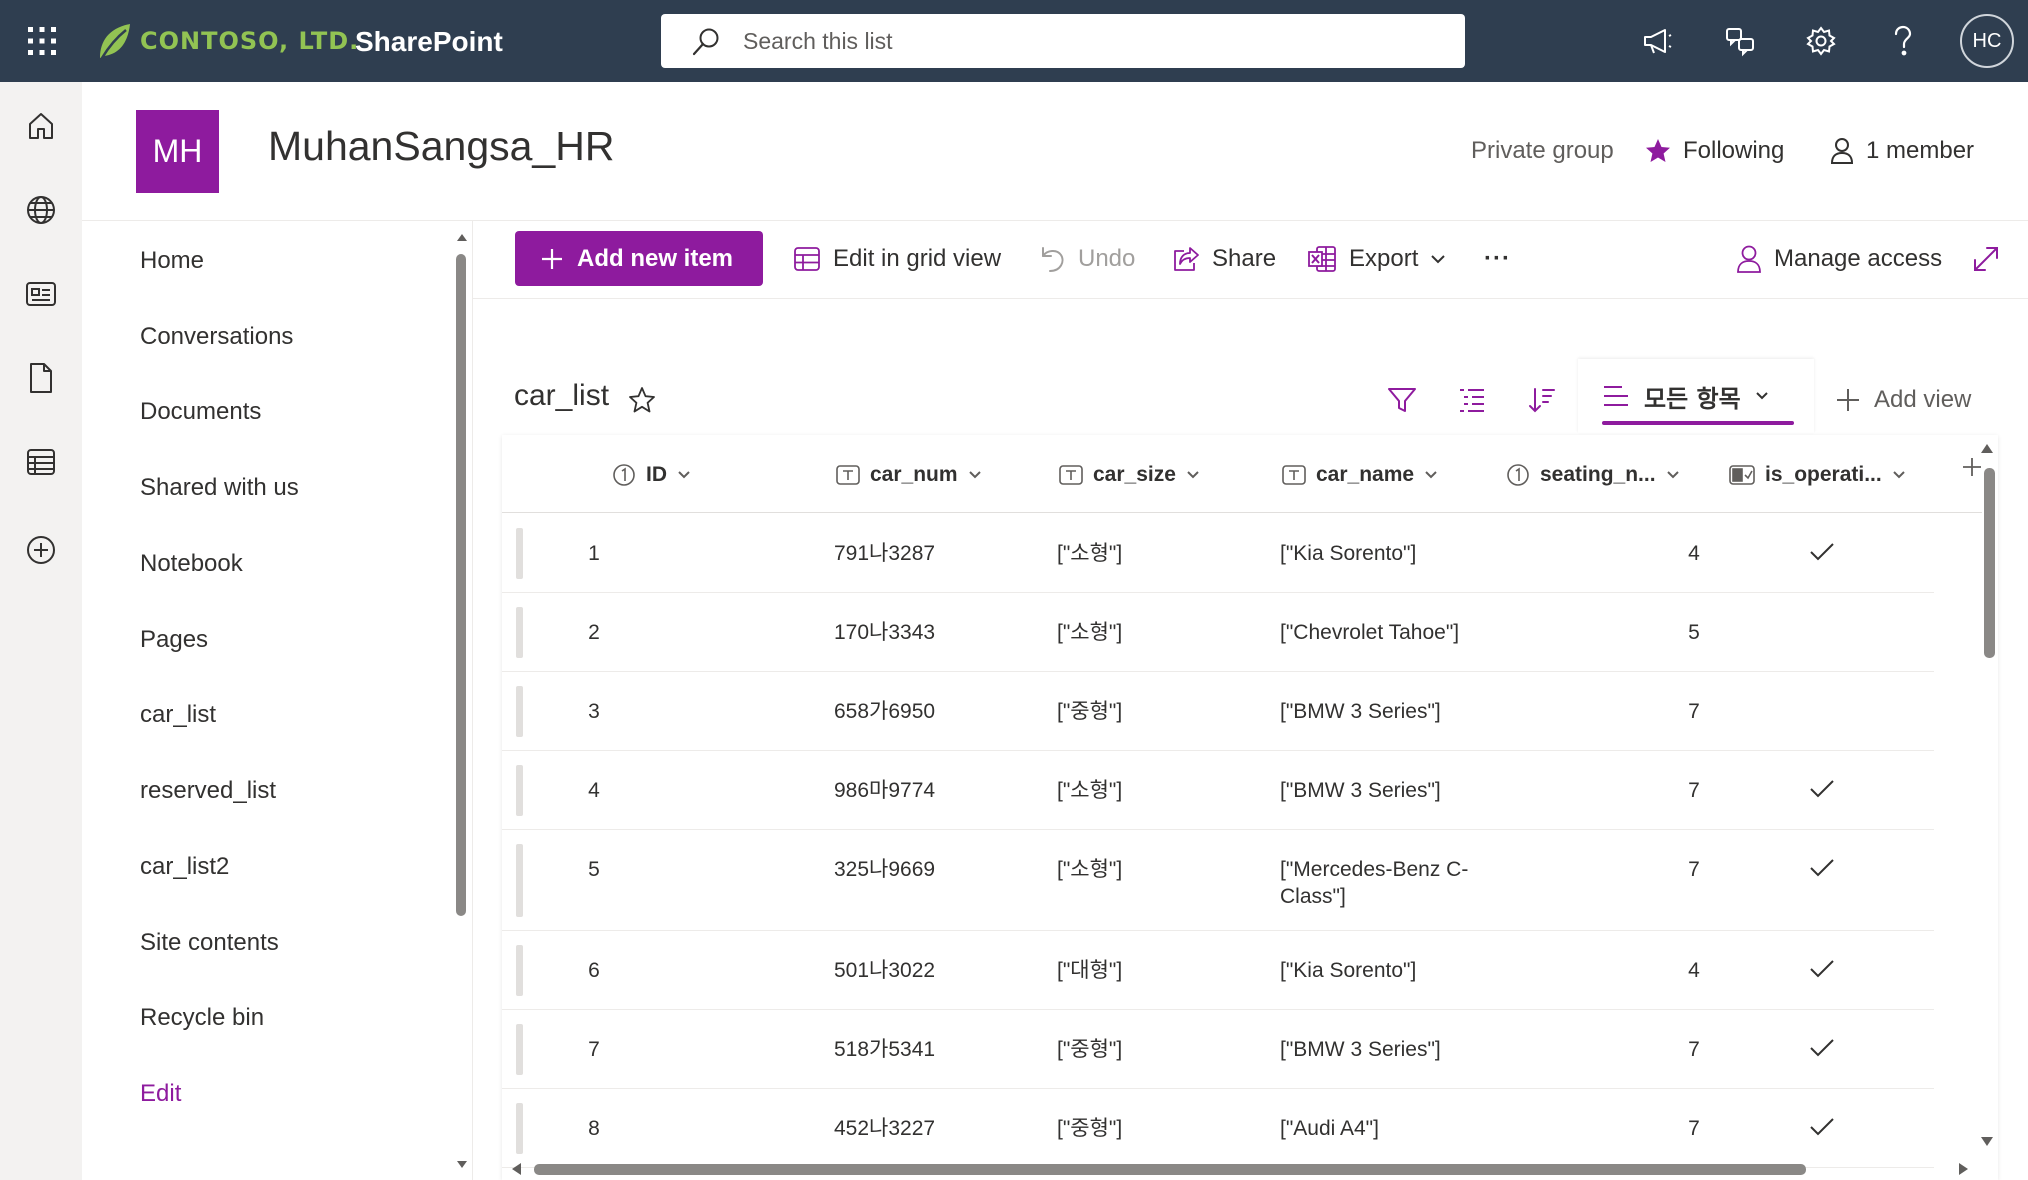  Describe the element at coordinates (516, 1169) in the screenshot. I see `grid-scroll-left-icon` at that location.